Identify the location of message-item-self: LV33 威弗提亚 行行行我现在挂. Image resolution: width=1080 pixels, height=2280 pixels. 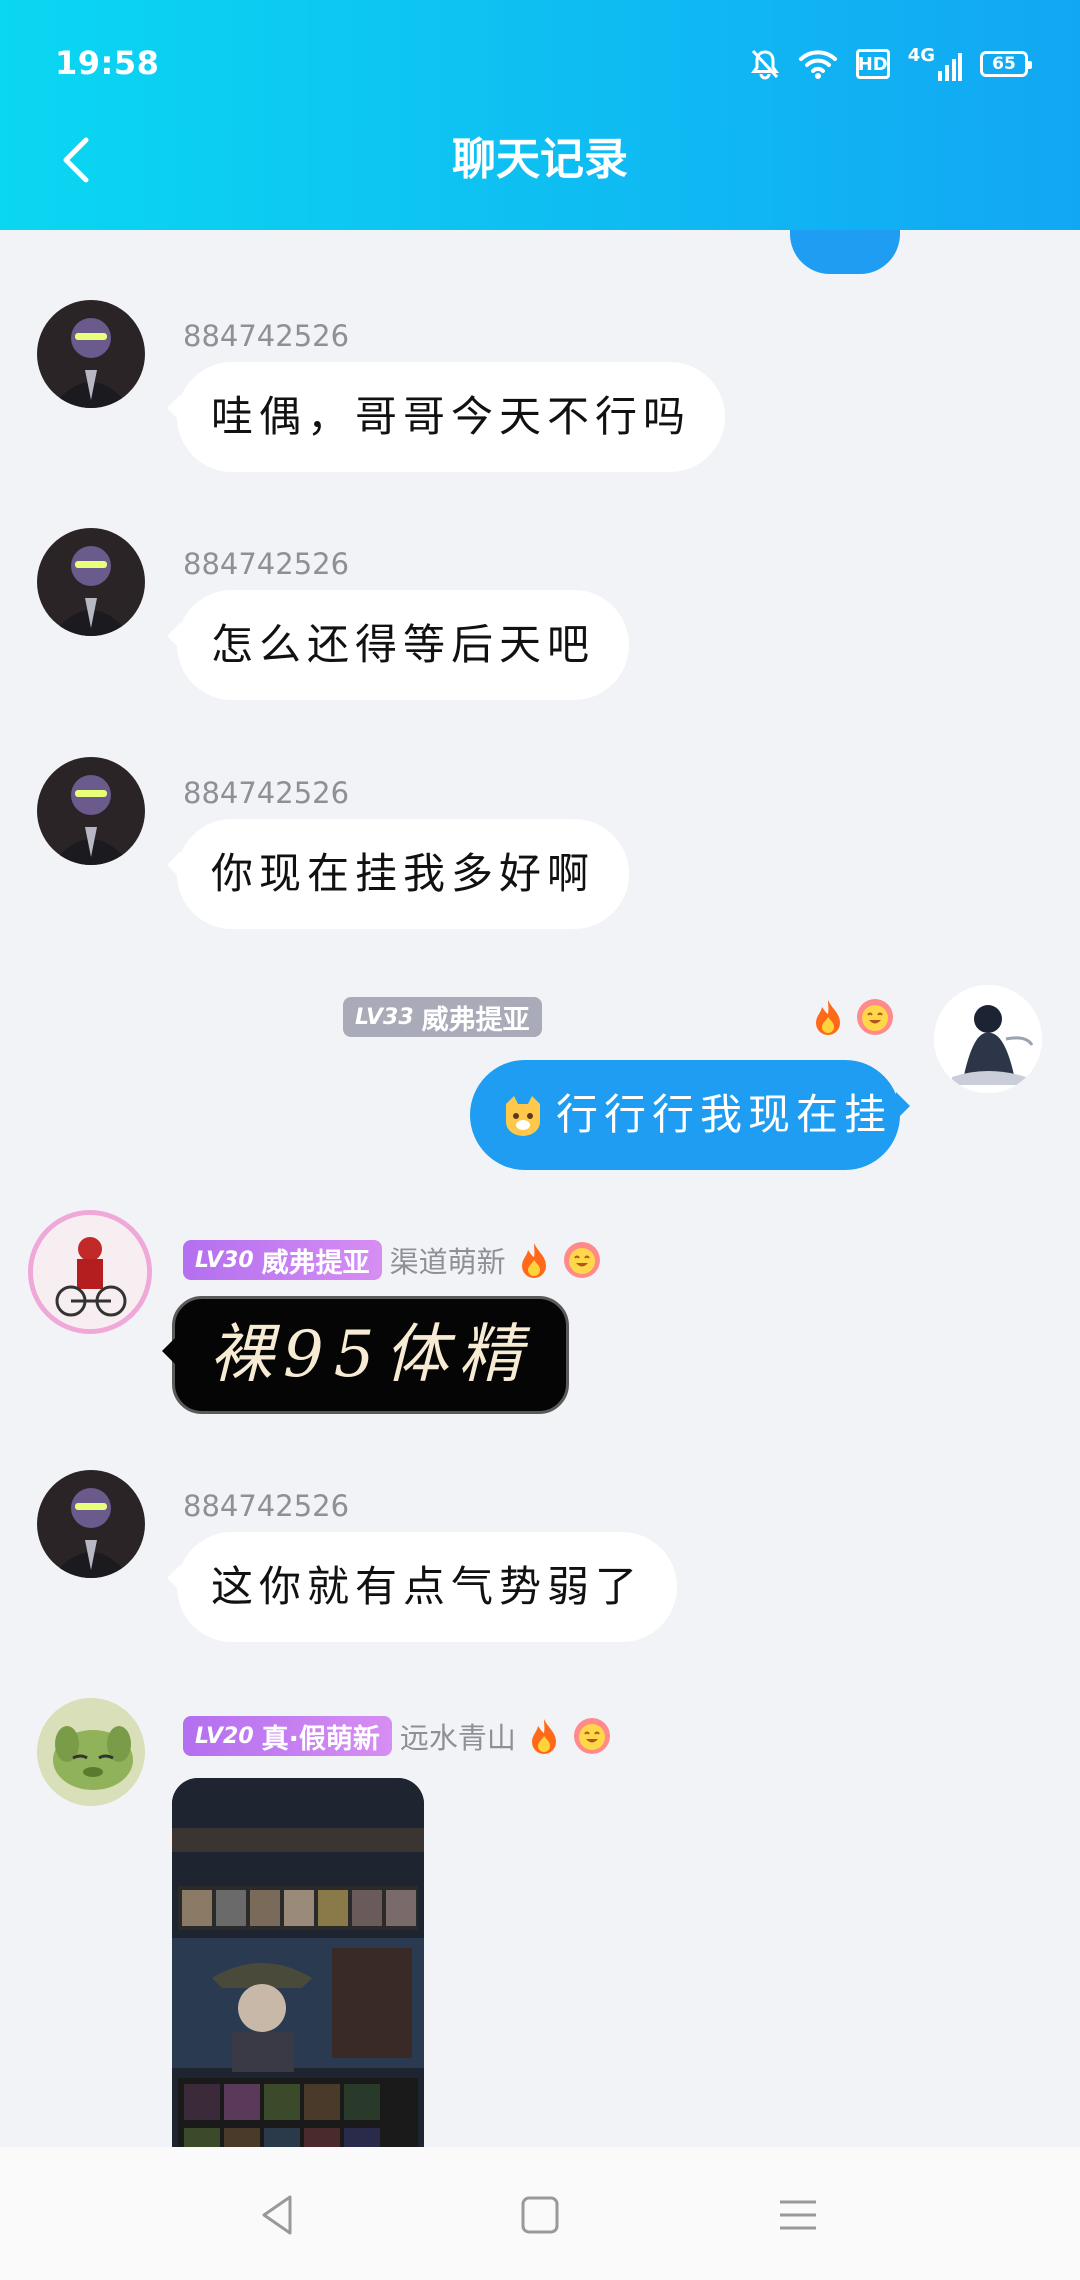
(540, 1095).